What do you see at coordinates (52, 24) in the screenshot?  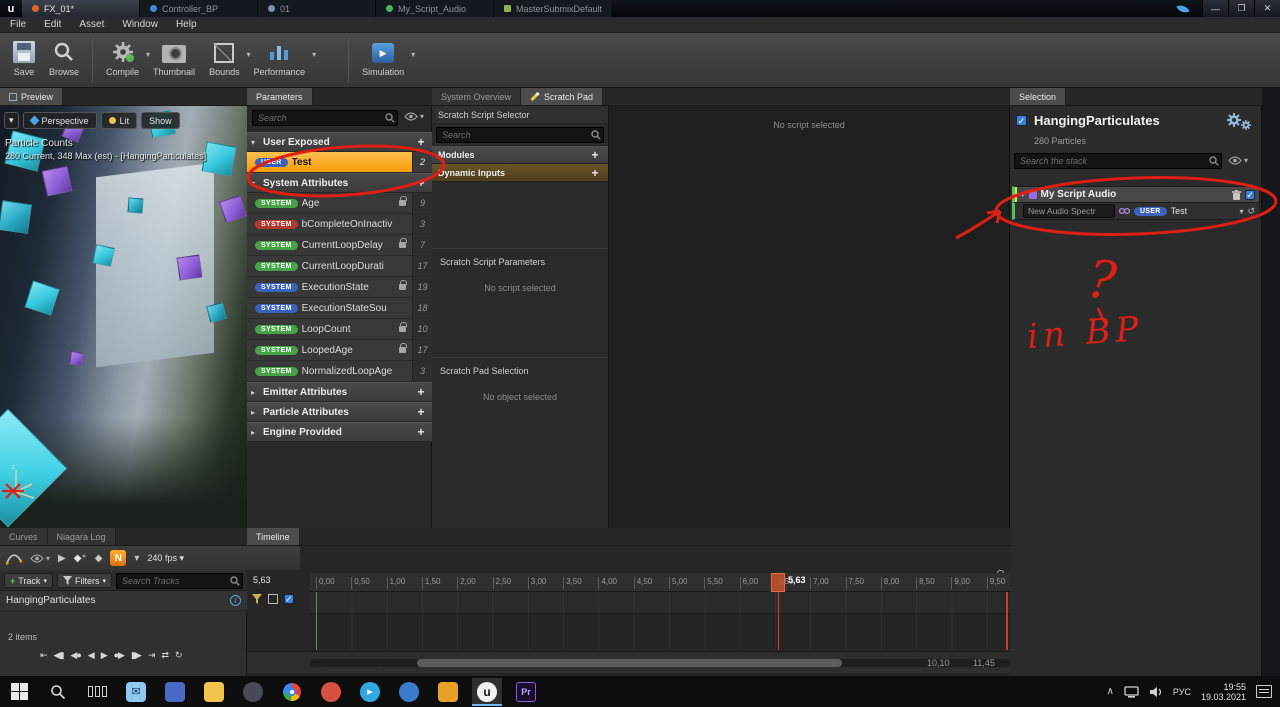 I see `menu-edit: Edit` at bounding box center [52, 24].